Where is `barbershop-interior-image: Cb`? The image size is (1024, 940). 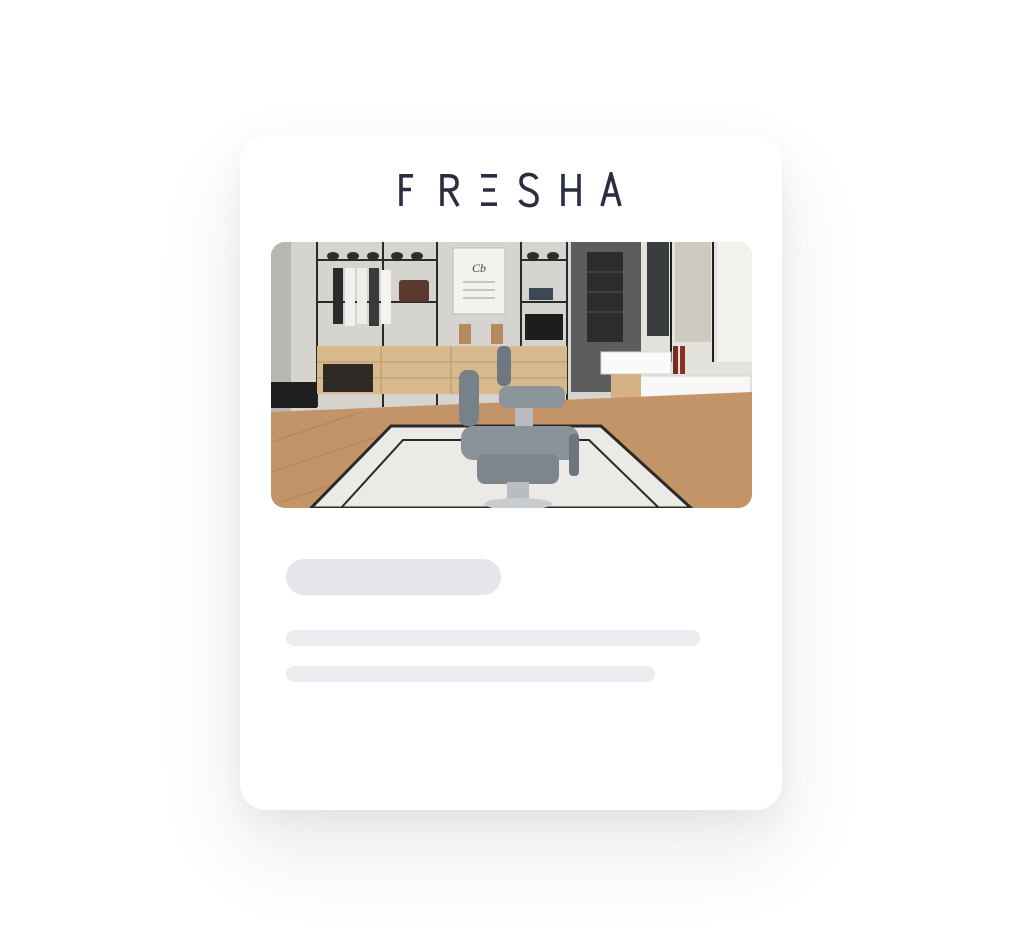 barbershop-interior-image: Cb is located at coordinates (511, 375).